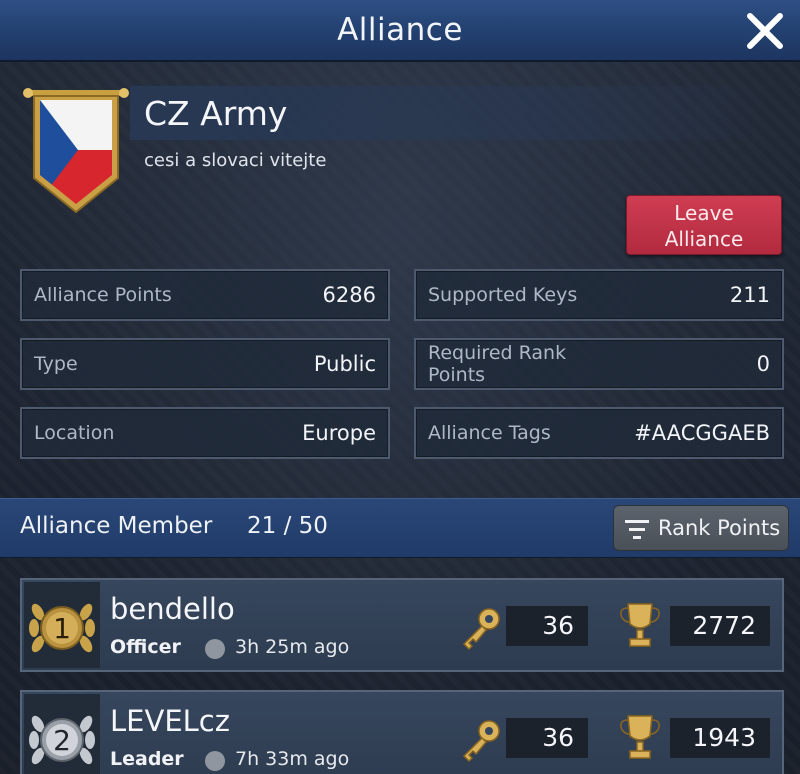 This screenshot has height=774, width=800. Describe the element at coordinates (205, 295) in the screenshot. I see `info-alliance-points: Alliance Points 6286` at that location.